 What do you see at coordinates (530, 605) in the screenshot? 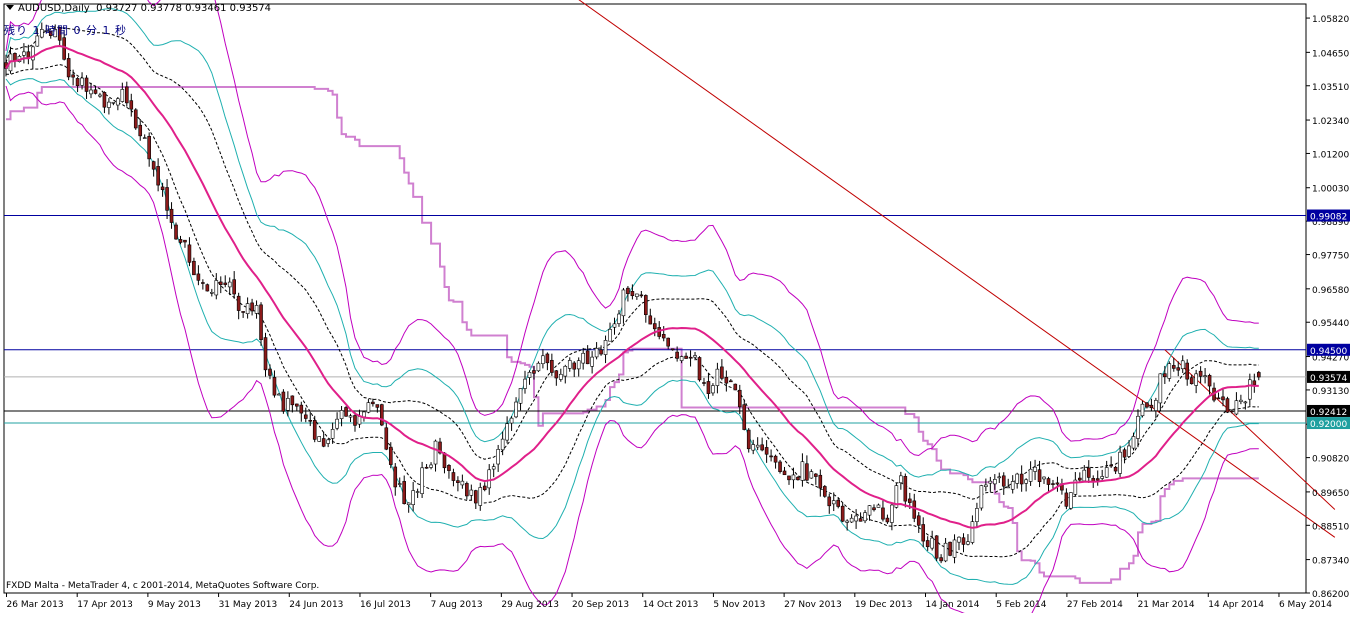
I see `x-tick-label: 29 Aug 2013` at bounding box center [530, 605].